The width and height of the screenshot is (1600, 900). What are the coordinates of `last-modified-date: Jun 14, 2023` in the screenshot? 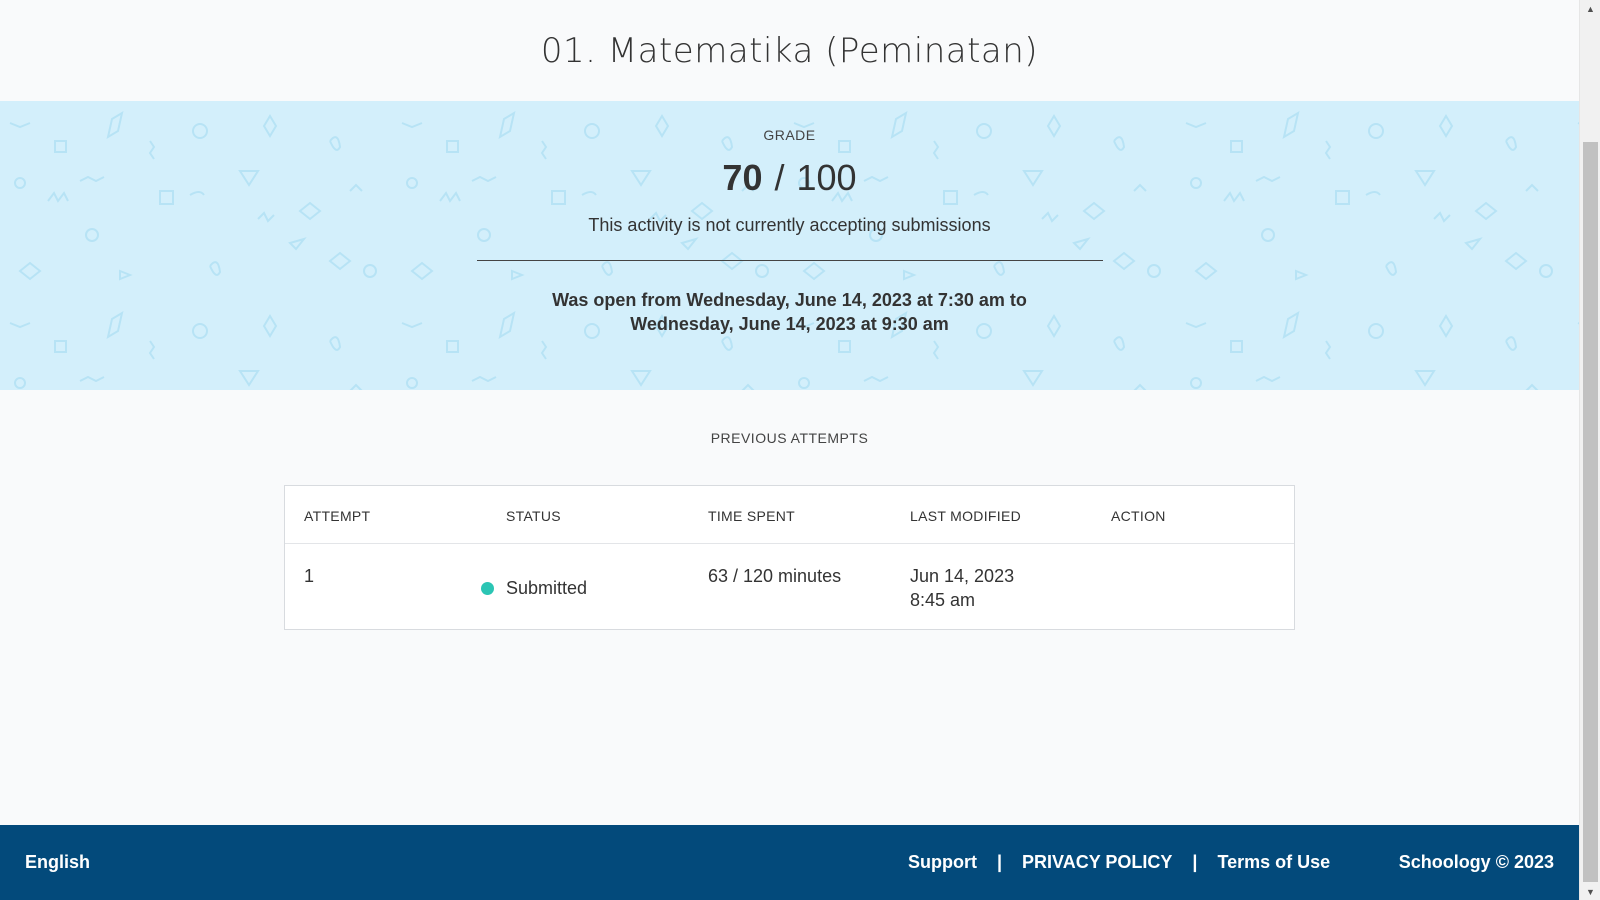 It's located at (962, 576).